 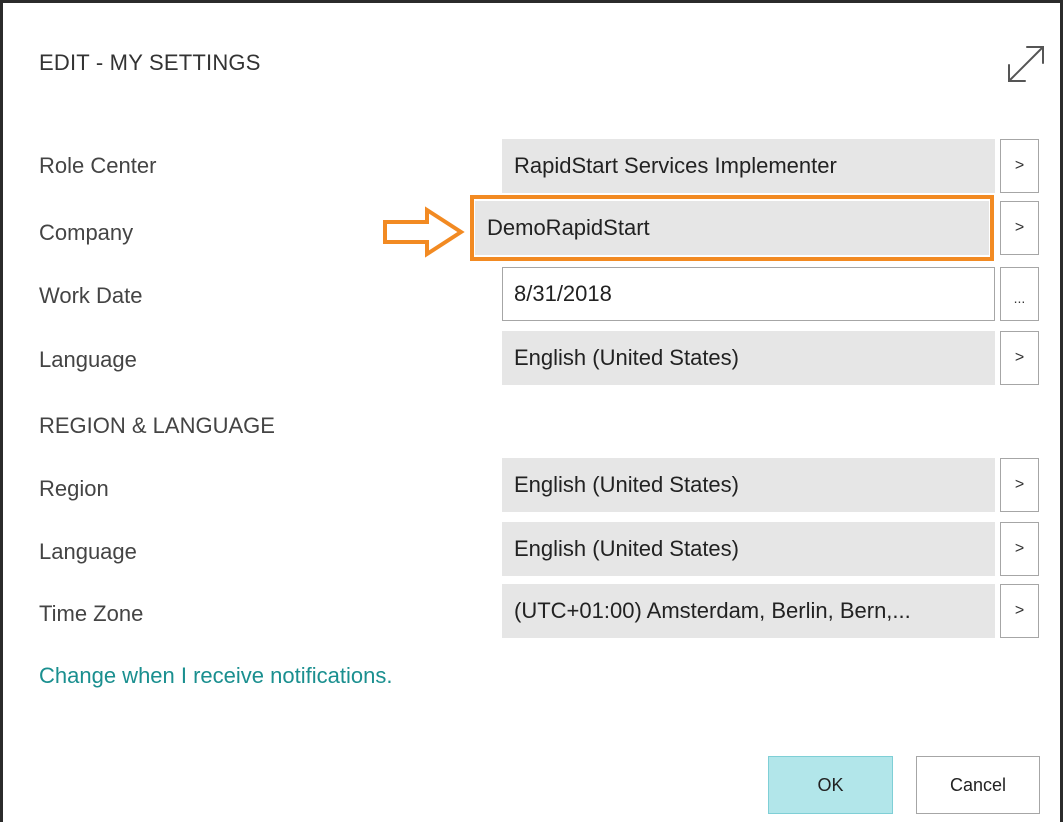 I want to click on region-label: Region, so click(x=74, y=488).